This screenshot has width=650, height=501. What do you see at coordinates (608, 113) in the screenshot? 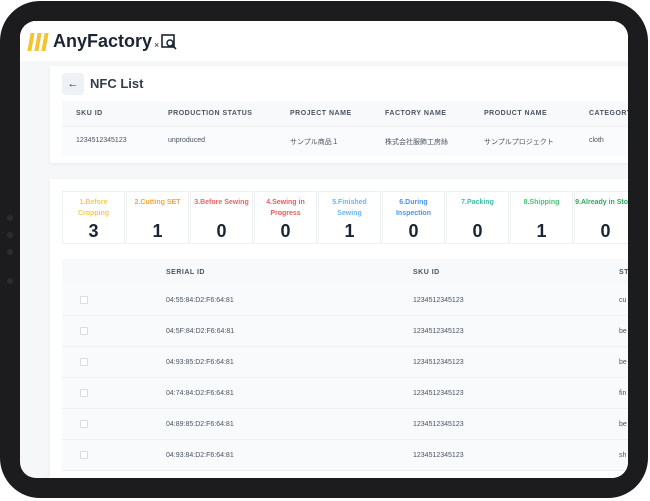
I see `sku-col-header: CATEGORY` at bounding box center [608, 113].